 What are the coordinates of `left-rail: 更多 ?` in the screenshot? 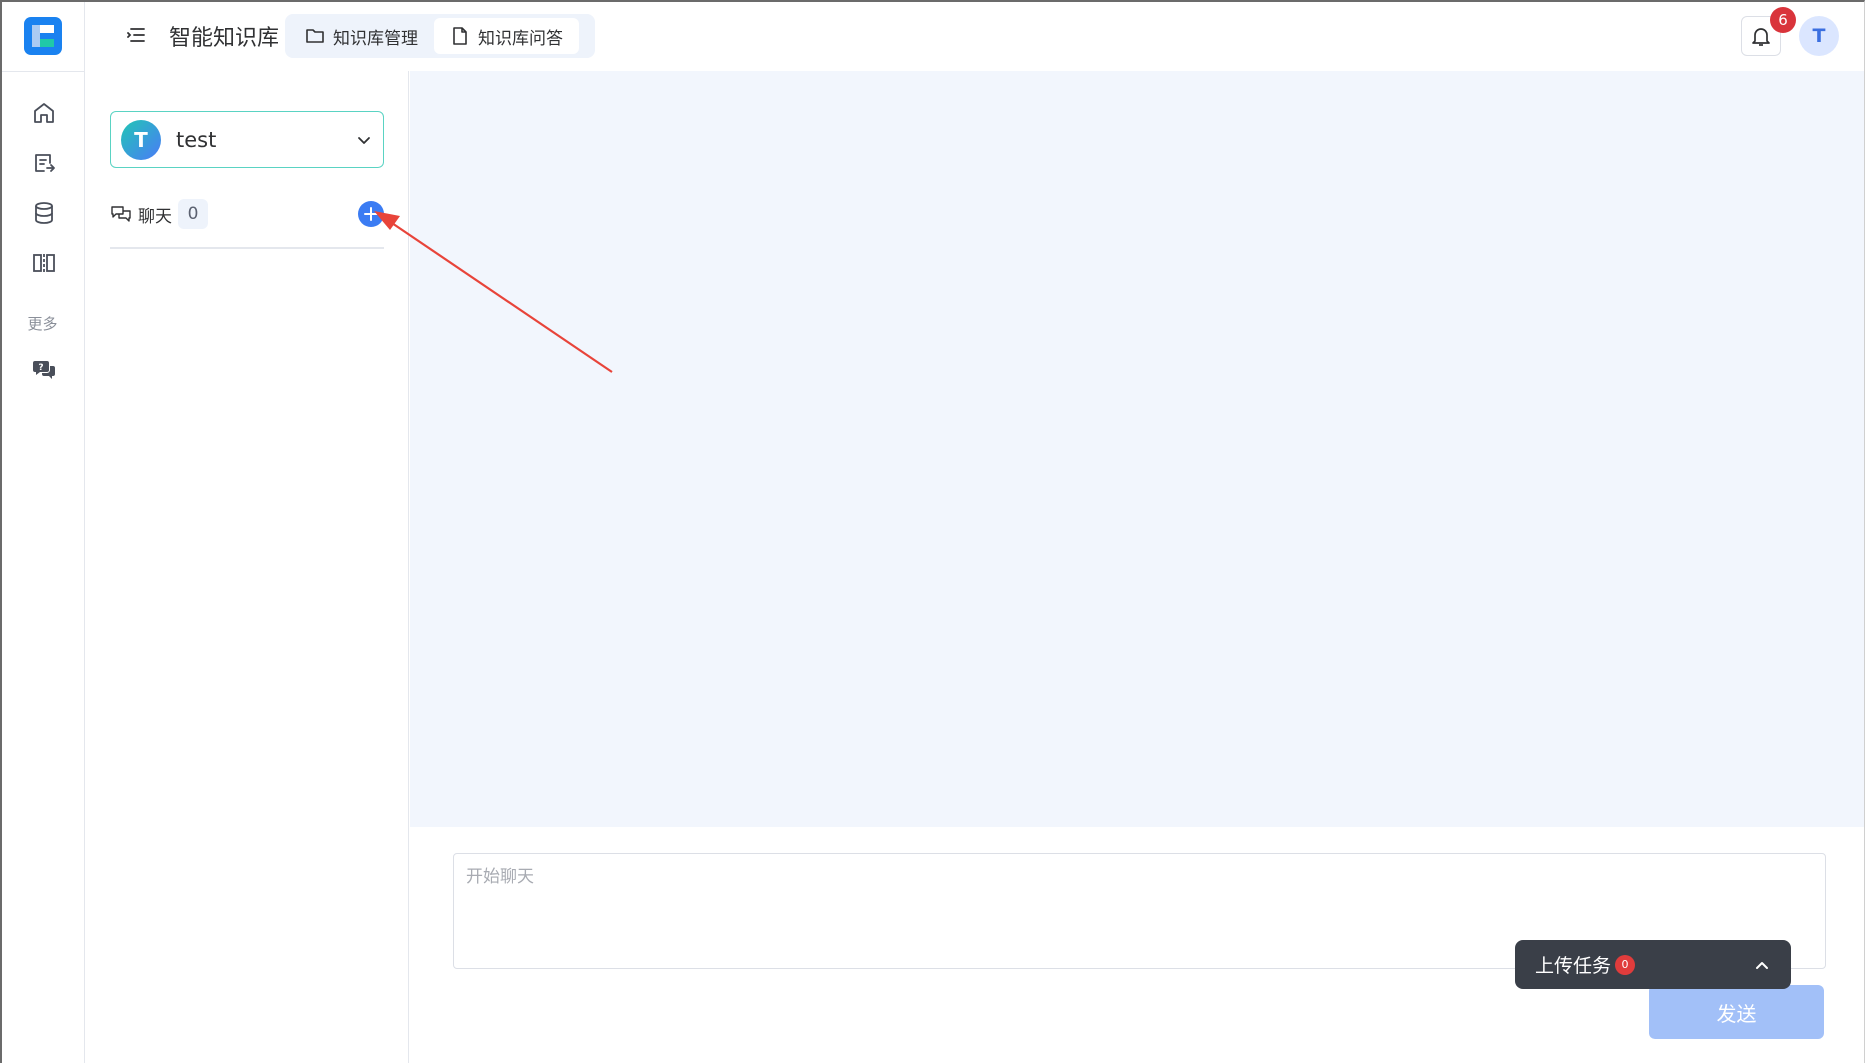 It's located at (42, 531).